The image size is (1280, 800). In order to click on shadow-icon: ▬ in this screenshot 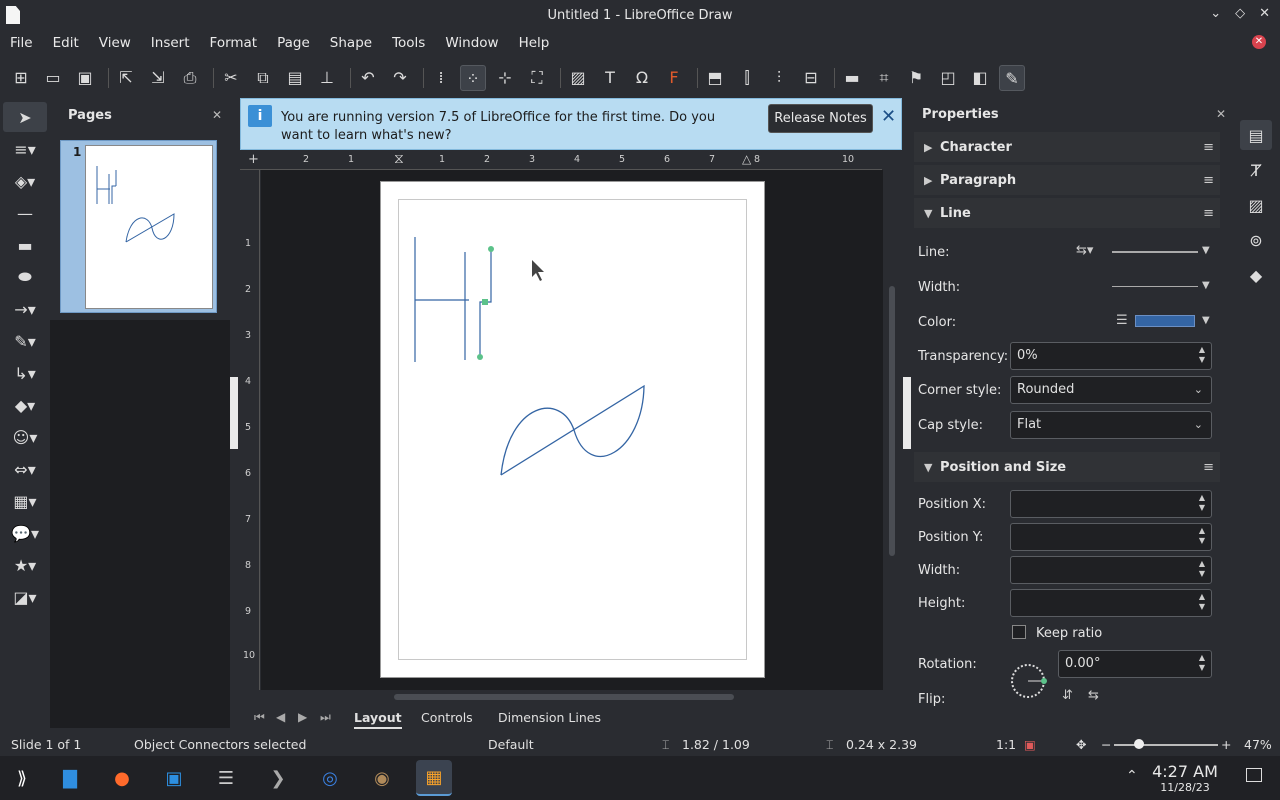, I will do `click(852, 78)`.